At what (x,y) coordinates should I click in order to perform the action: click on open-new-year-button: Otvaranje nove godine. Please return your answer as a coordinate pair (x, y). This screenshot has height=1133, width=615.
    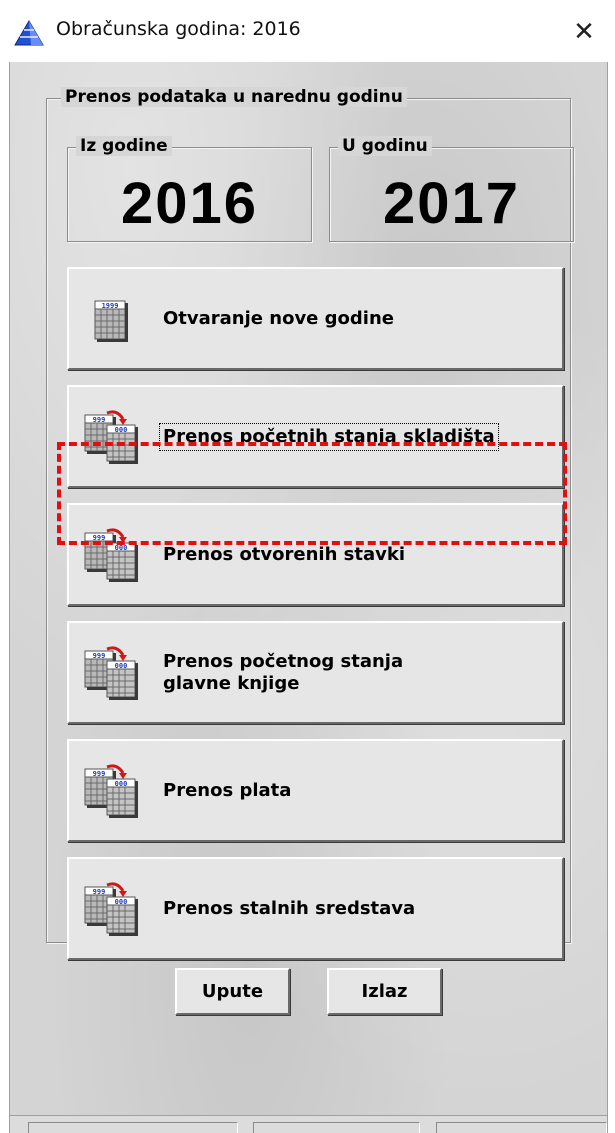
    Looking at the image, I should click on (315, 318).